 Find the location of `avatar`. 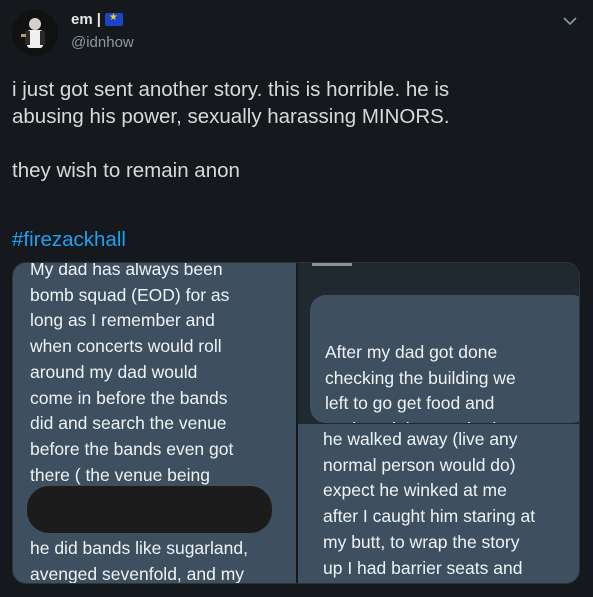

avatar is located at coordinates (35, 33).